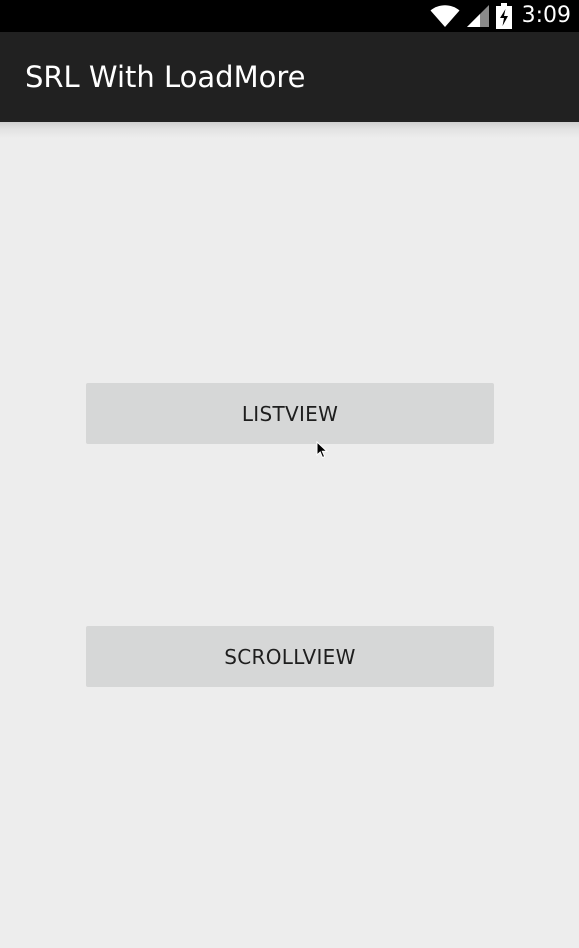  Describe the element at coordinates (478, 16) in the screenshot. I see `cell-signal-icon` at that location.